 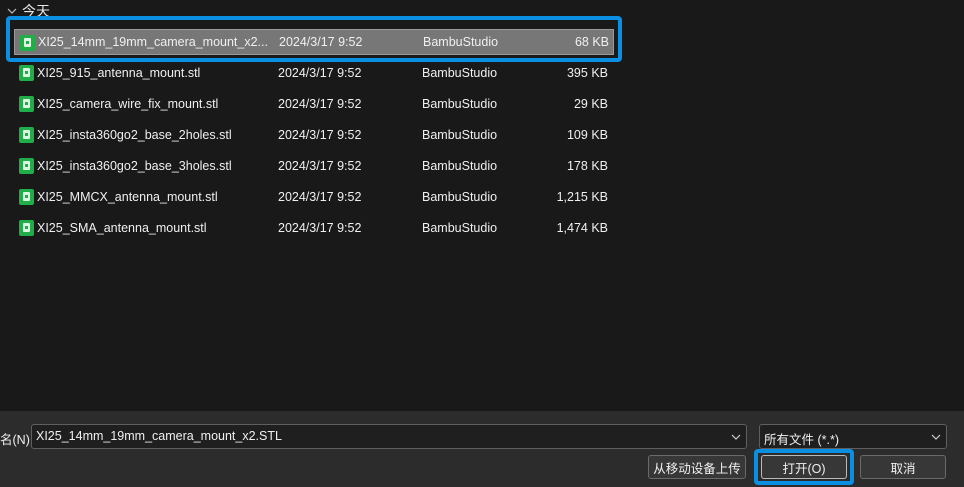 I want to click on open-button: 打开(O), so click(x=804, y=467).